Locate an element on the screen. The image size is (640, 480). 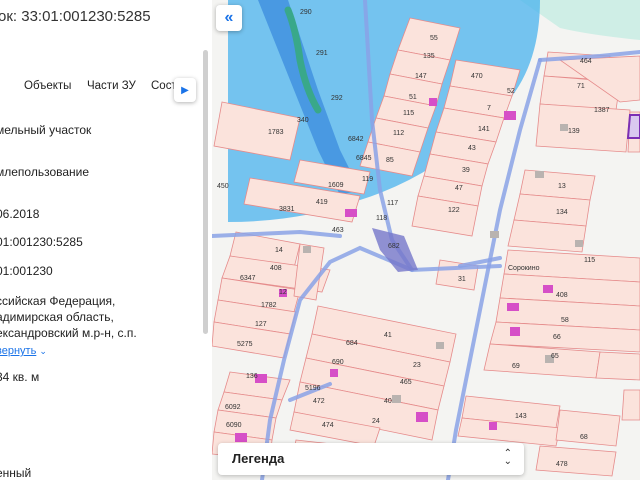
plot-number-label: 290 is located at coordinates (306, 12).